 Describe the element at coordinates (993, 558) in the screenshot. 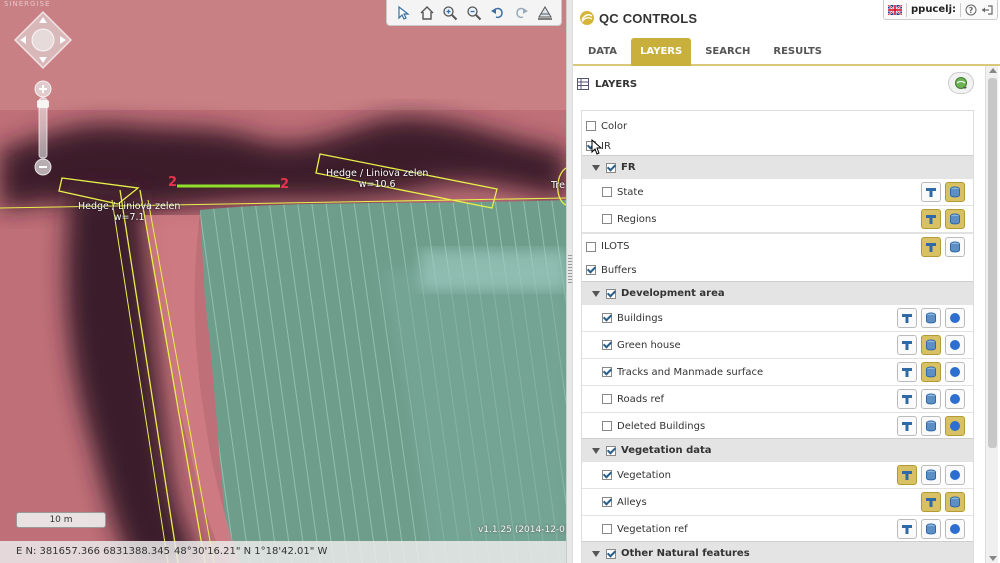

I see `scroll-down-arrow-icon` at that location.